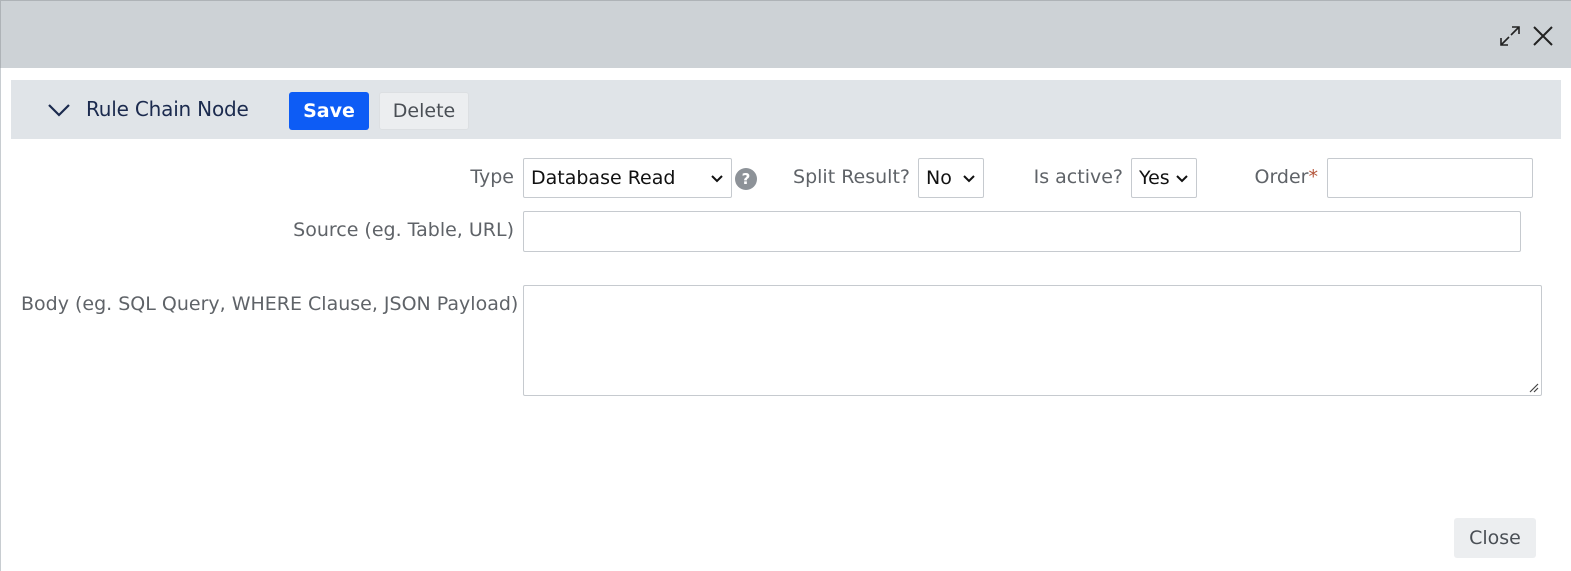 The width and height of the screenshot is (1571, 571). What do you see at coordinates (1313, 177) in the screenshot?
I see `required-asterisk: *` at bounding box center [1313, 177].